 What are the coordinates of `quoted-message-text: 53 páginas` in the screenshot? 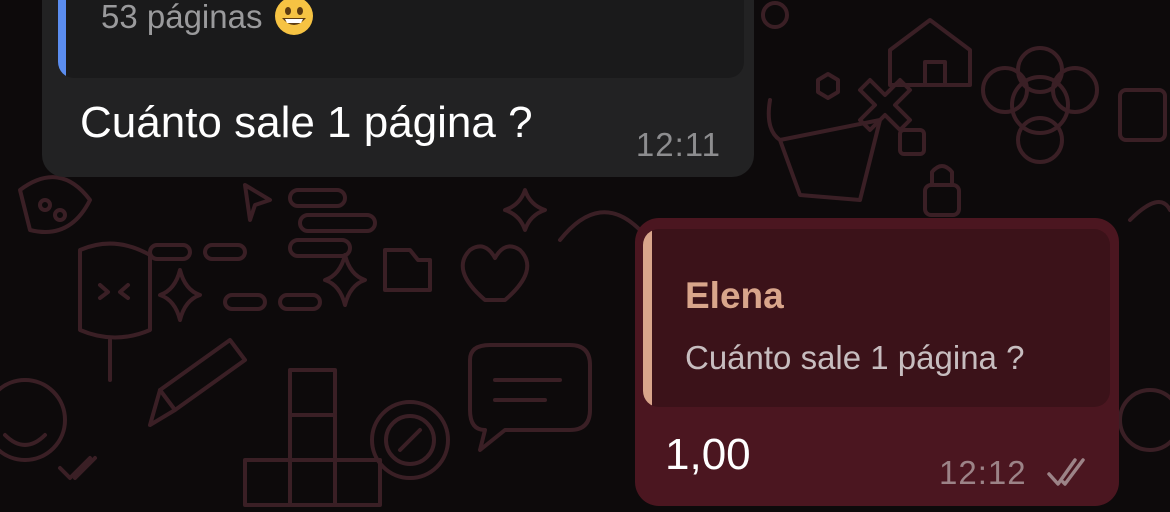 It's located at (207, 18).